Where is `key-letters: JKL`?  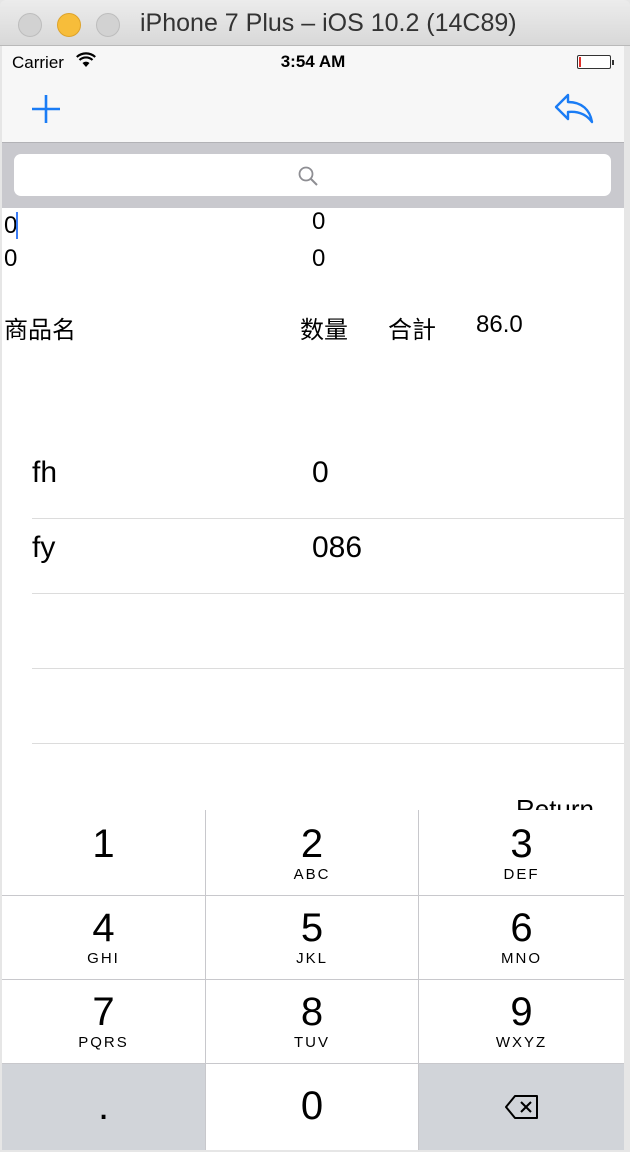
key-letters: JKL is located at coordinates (312, 958).